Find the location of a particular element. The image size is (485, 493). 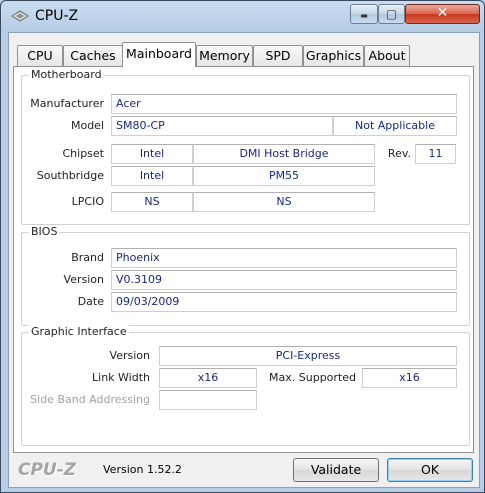

southbridge-label: Southbridge is located at coordinates (70, 175).